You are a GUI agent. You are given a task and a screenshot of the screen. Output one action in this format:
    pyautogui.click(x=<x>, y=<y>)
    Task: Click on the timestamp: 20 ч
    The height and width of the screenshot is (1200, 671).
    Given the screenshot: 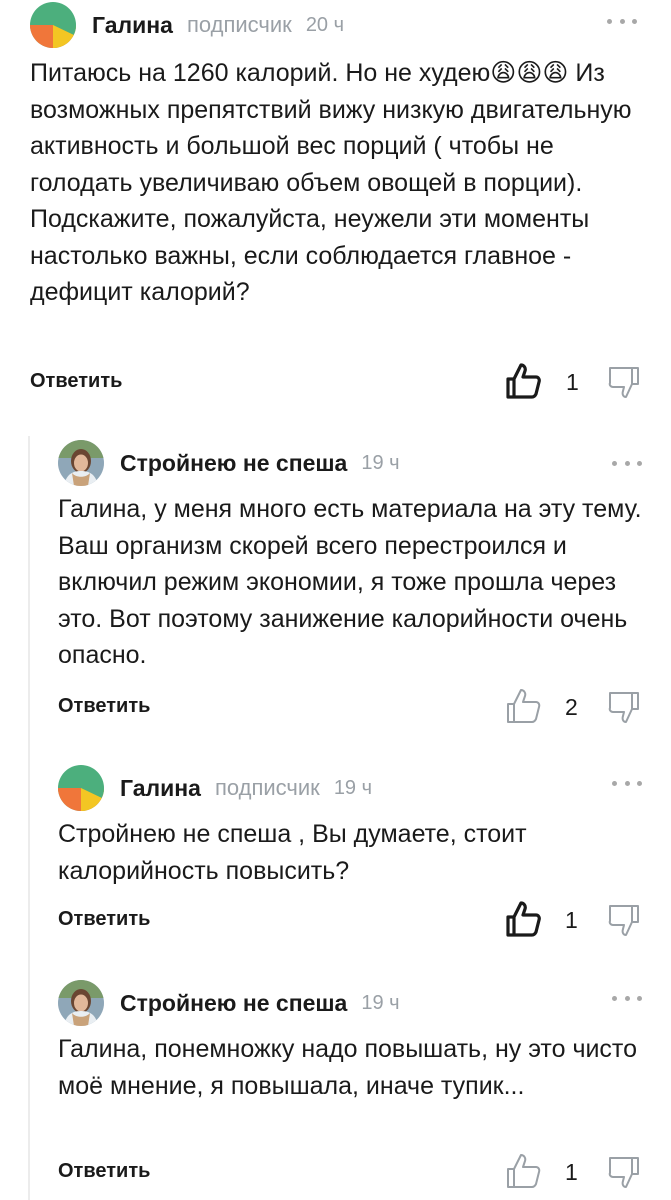 What is the action you would take?
    pyautogui.click(x=325, y=24)
    